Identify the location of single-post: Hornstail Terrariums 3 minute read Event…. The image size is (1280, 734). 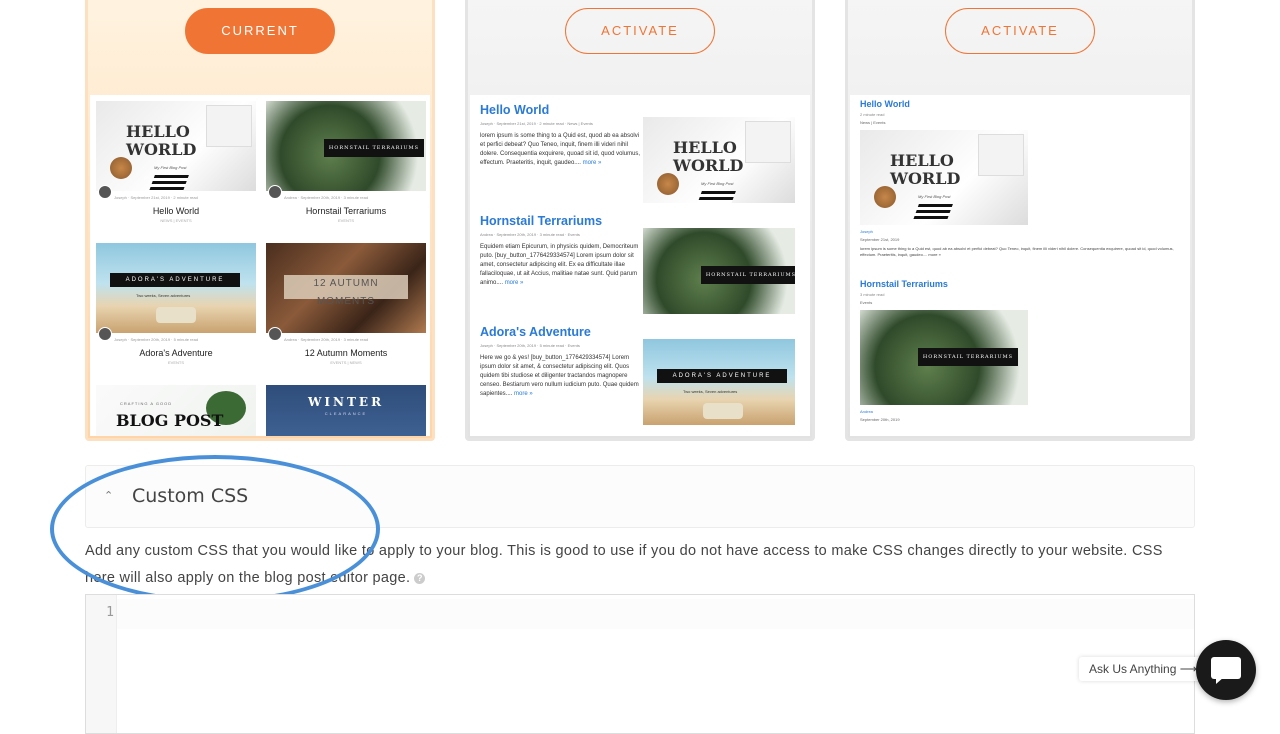
(1025, 350).